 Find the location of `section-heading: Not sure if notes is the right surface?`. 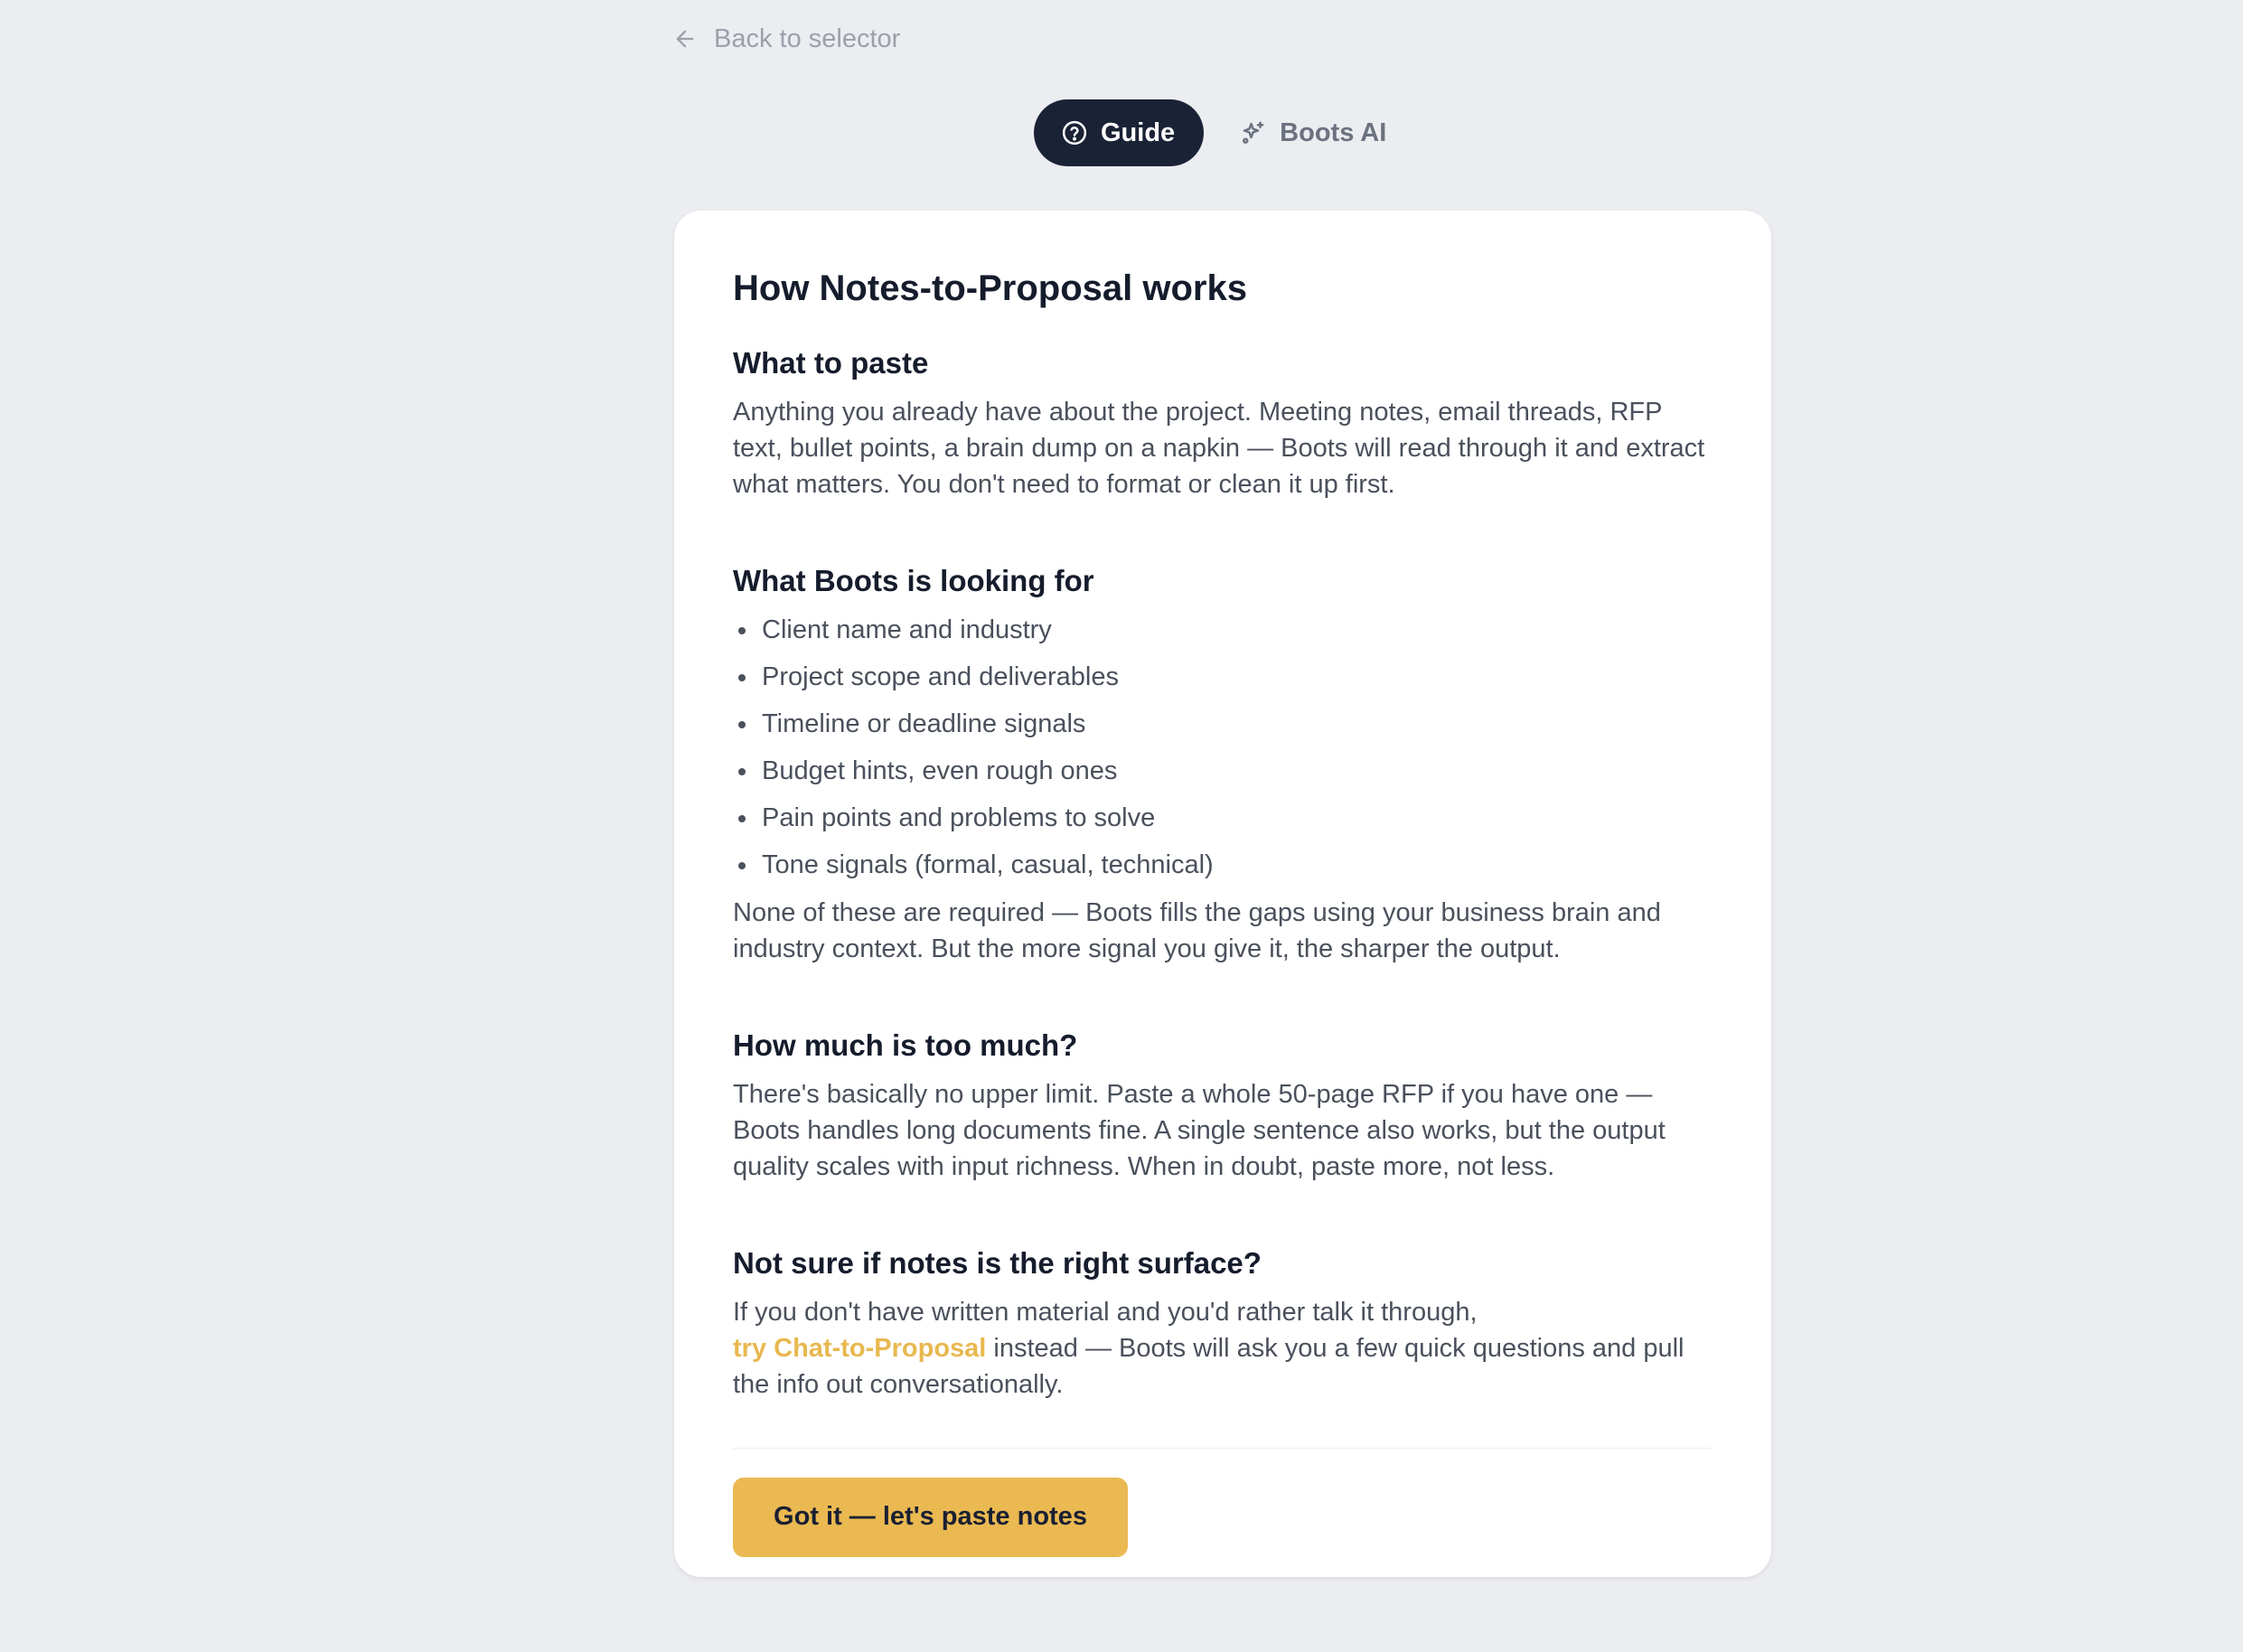

section-heading: Not sure if notes is the right surface? is located at coordinates (997, 1262).